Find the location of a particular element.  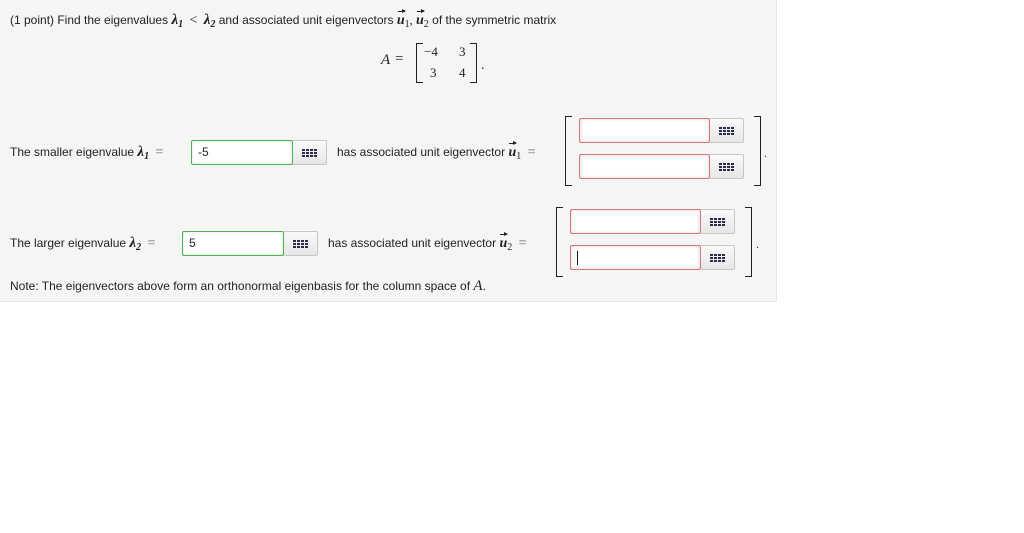

matrix-a22: 4 is located at coordinates (462, 72).